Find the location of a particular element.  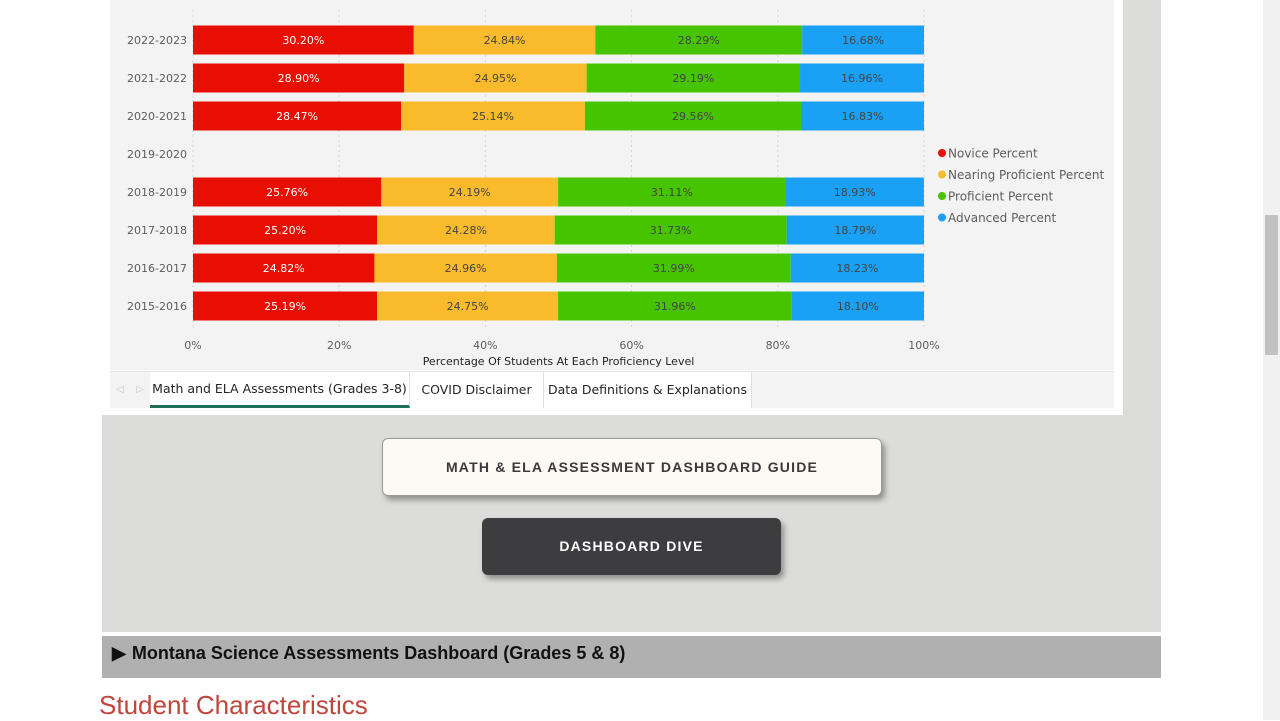

bar-data-label: 28.90% is located at coordinates (299, 78).